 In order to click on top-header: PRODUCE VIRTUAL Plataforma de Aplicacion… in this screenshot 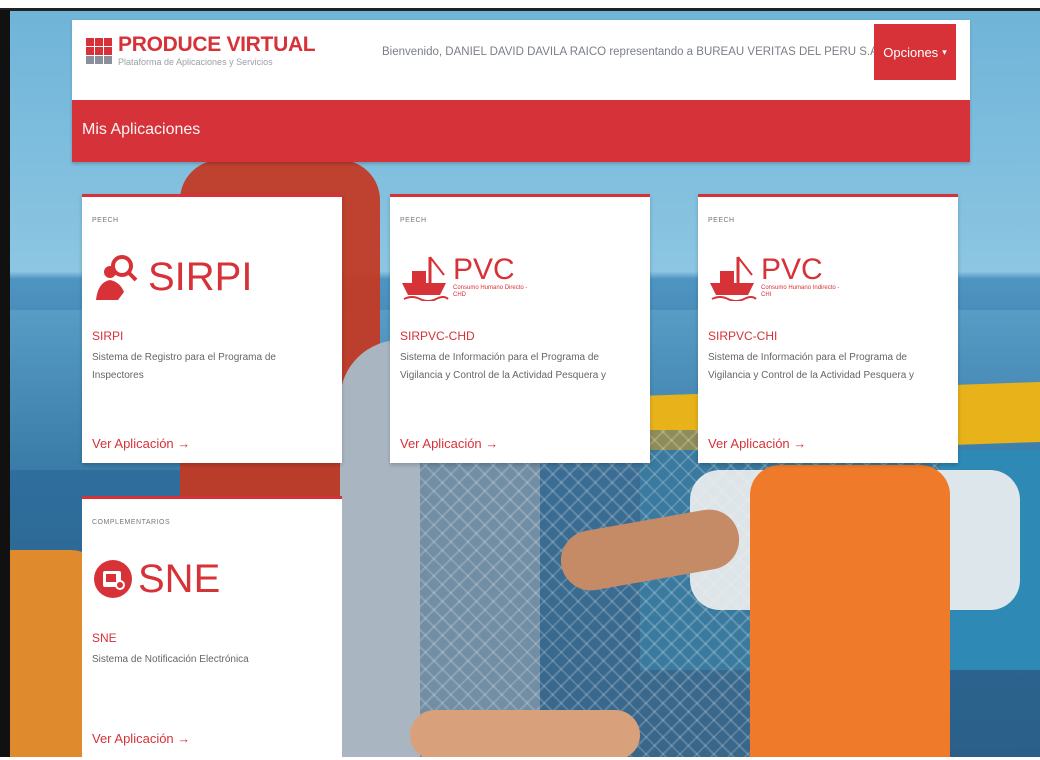, I will do `click(521, 60)`.